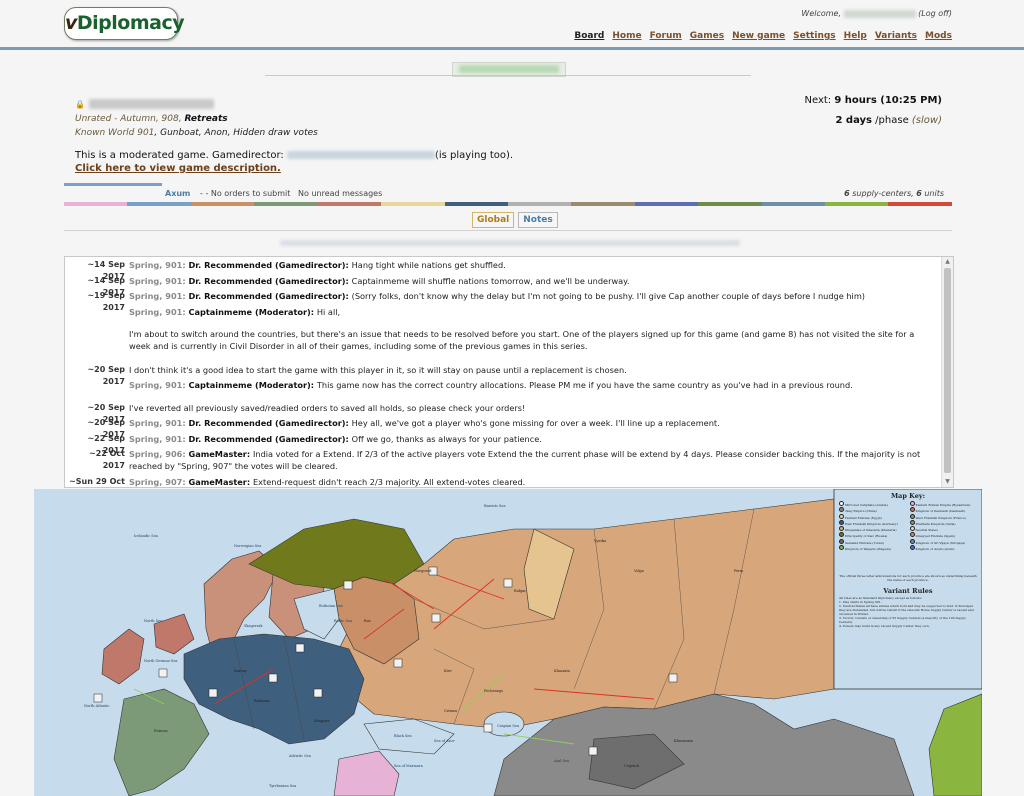  Describe the element at coordinates (495, 506) in the screenshot. I see `sea-label: Barents Sea` at that location.